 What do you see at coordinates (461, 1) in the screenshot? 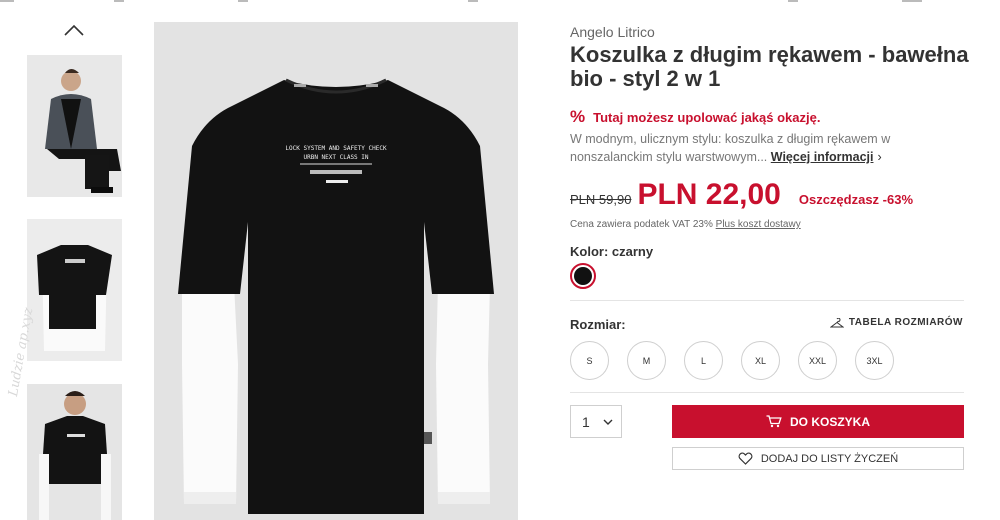
I see `top-edge-marks` at bounding box center [461, 1].